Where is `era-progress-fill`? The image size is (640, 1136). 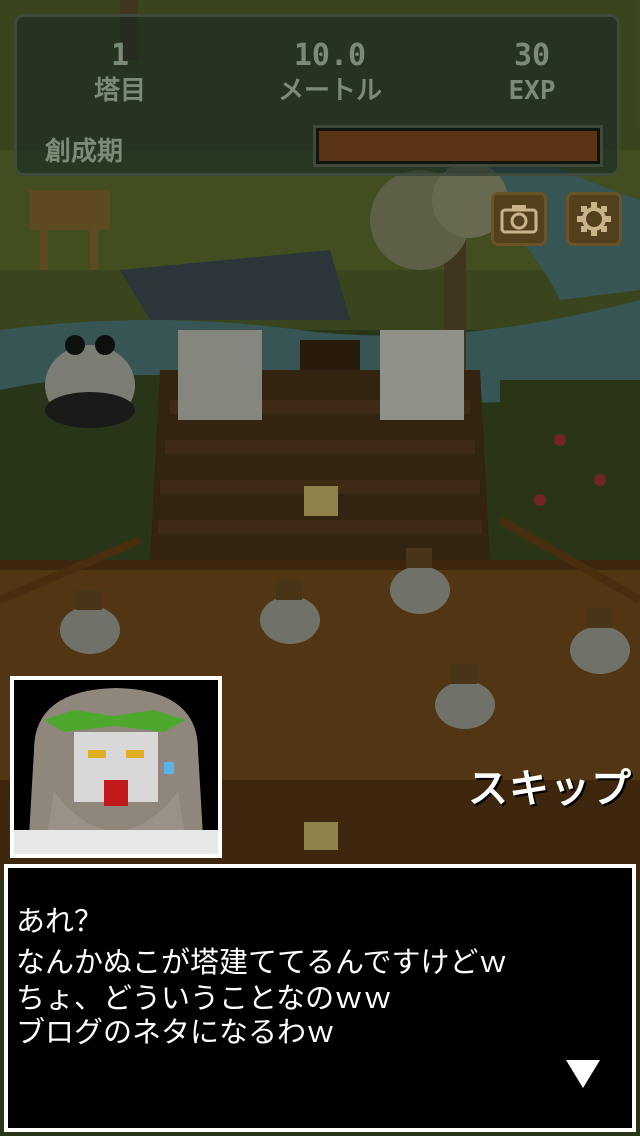 era-progress-fill is located at coordinates (458, 146).